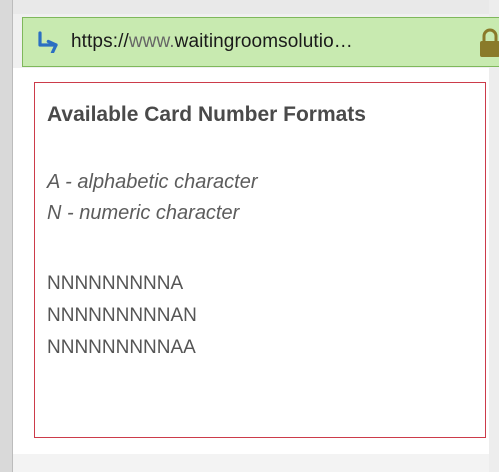  Describe the element at coordinates (251, 463) in the screenshot. I see `window-bottom-area` at that location.